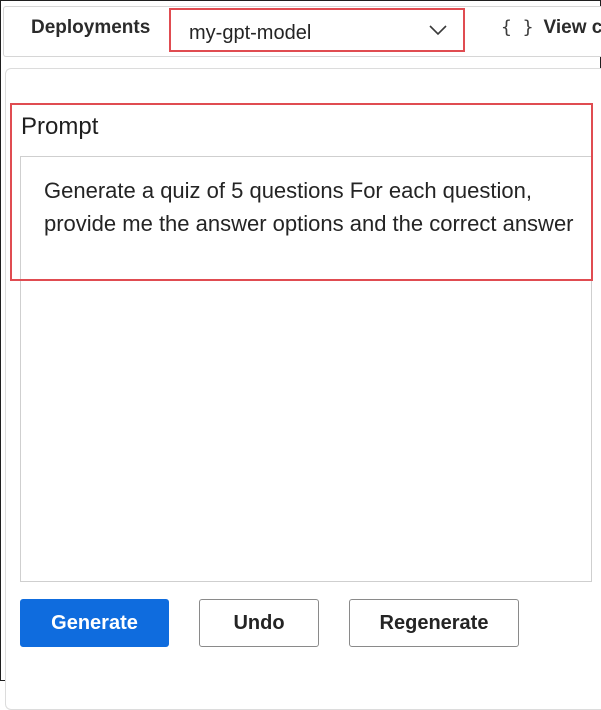 The image size is (601, 710). I want to click on code-braces-icon: { }, so click(517, 27).